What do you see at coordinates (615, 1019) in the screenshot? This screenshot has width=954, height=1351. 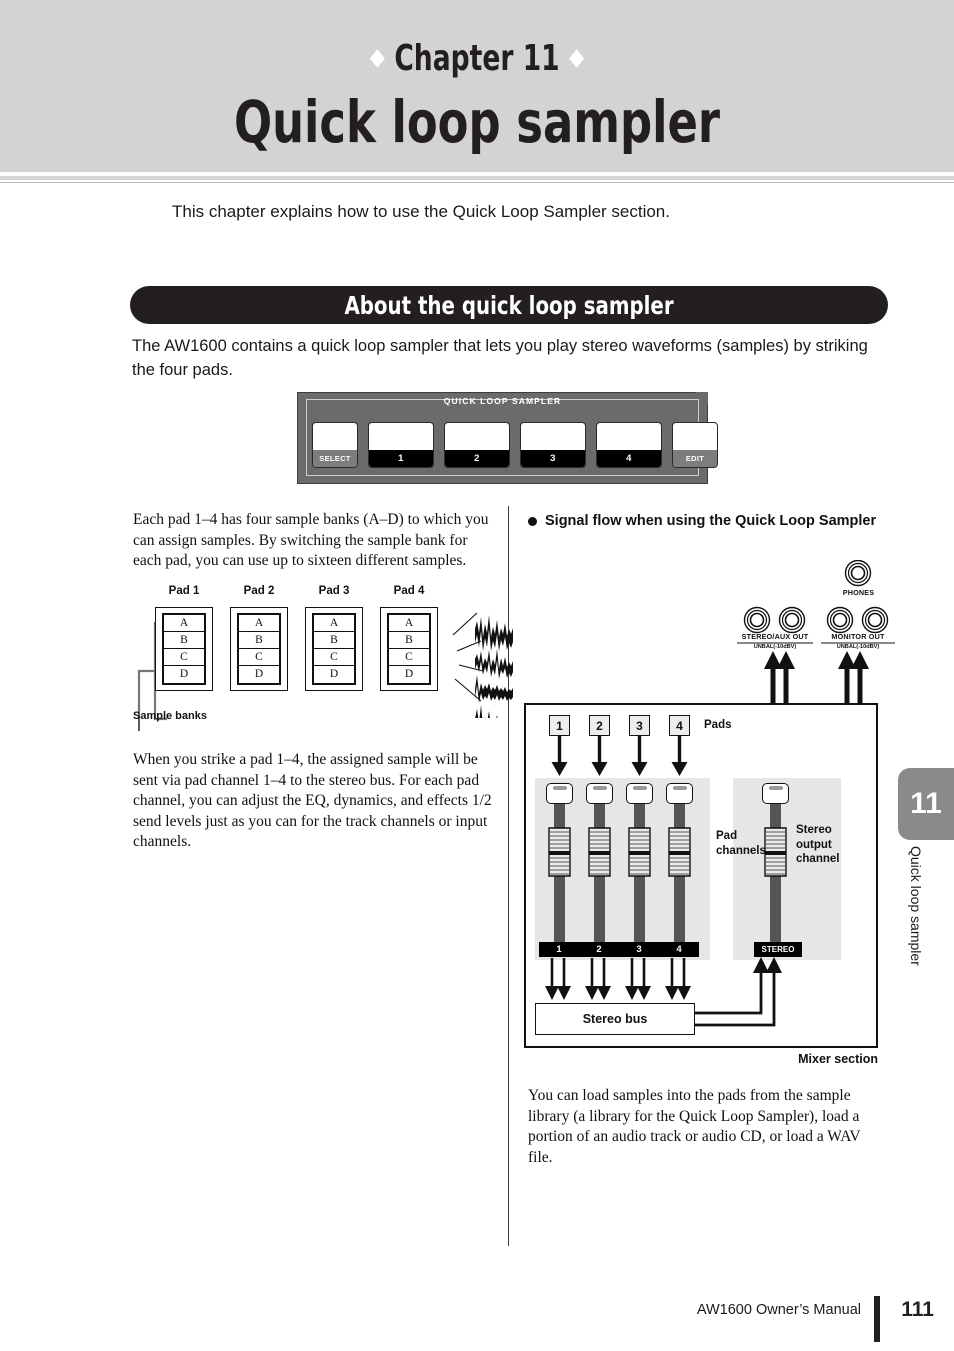 I see `stereo-bus-box: Stereo bus` at bounding box center [615, 1019].